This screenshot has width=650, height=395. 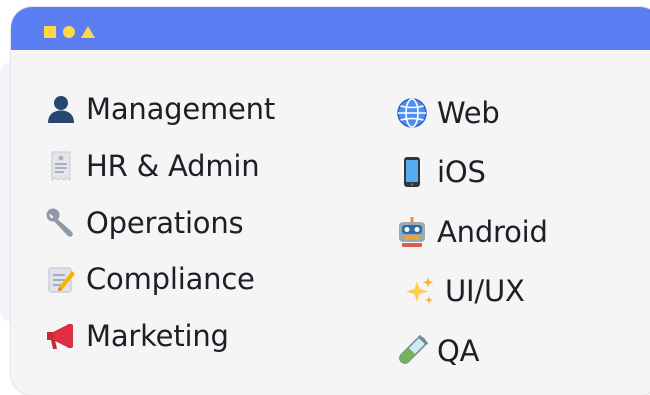 I want to click on department-item-operations: Operations, so click(x=144, y=223).